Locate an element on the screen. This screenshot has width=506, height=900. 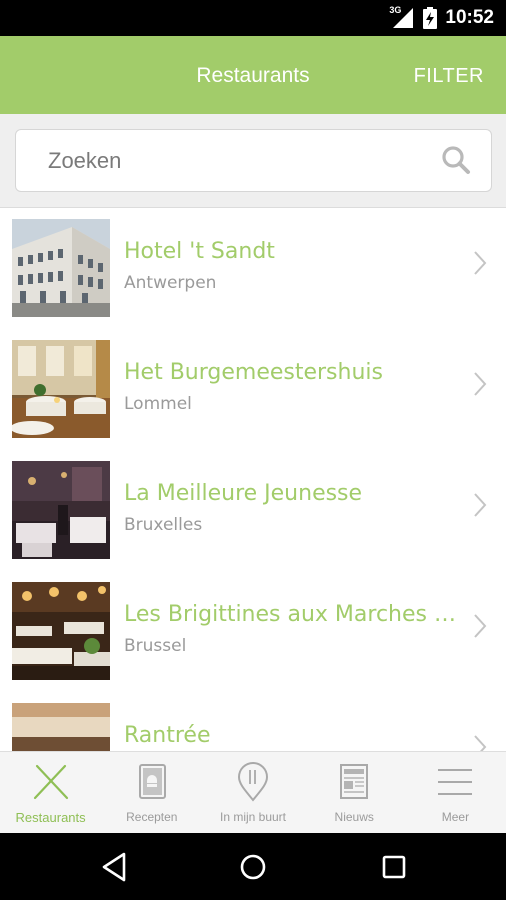
restaurant-city: Bruxelles is located at coordinates (163, 525).